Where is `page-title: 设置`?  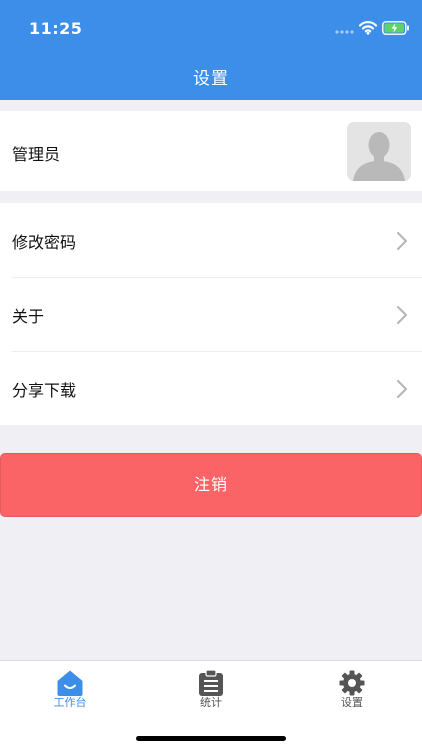
page-title: 设置 is located at coordinates (211, 79).